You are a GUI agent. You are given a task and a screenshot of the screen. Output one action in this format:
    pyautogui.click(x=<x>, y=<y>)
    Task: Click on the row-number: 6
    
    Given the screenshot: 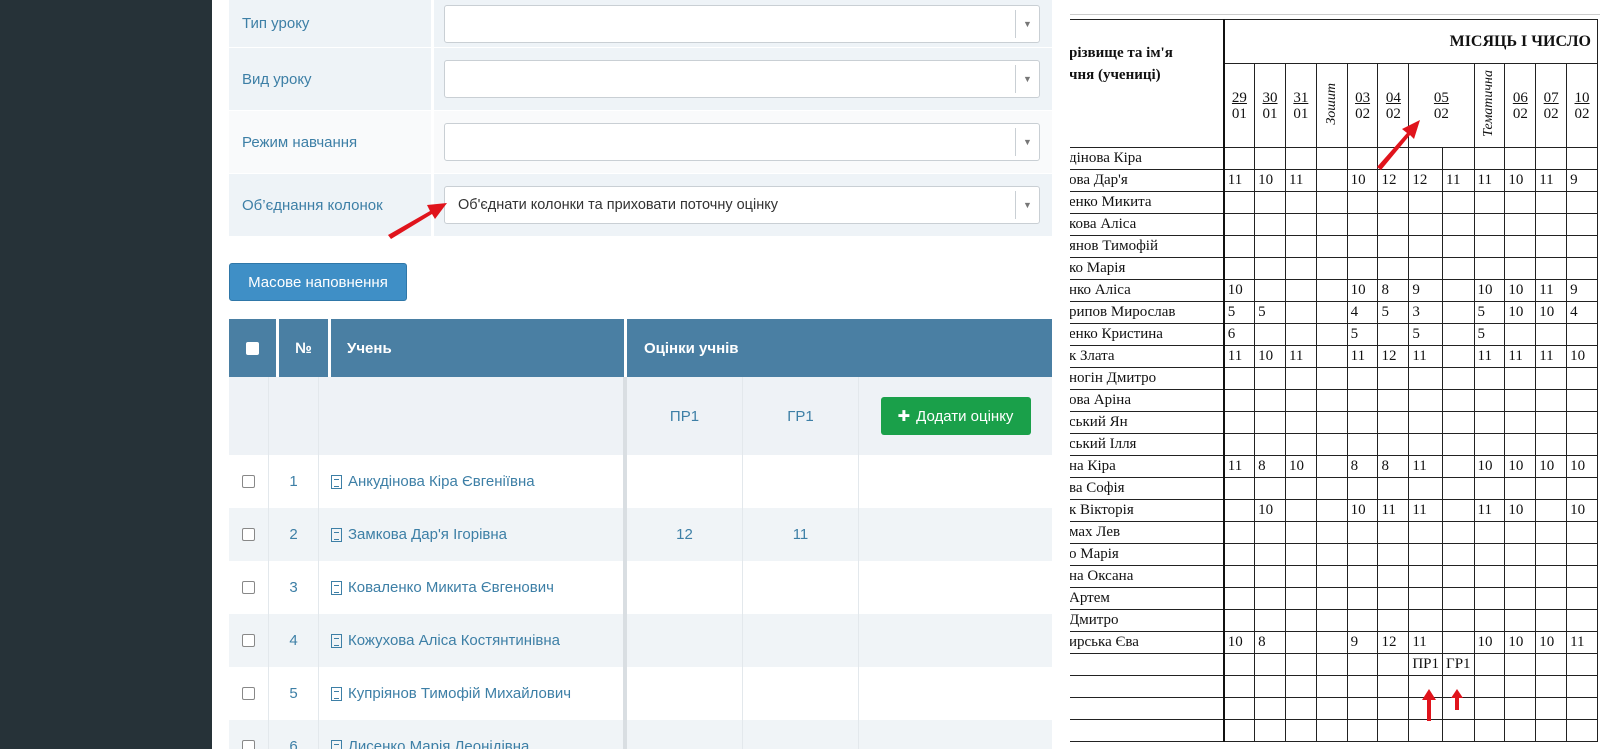 What is the action you would take?
    pyautogui.click(x=294, y=734)
    